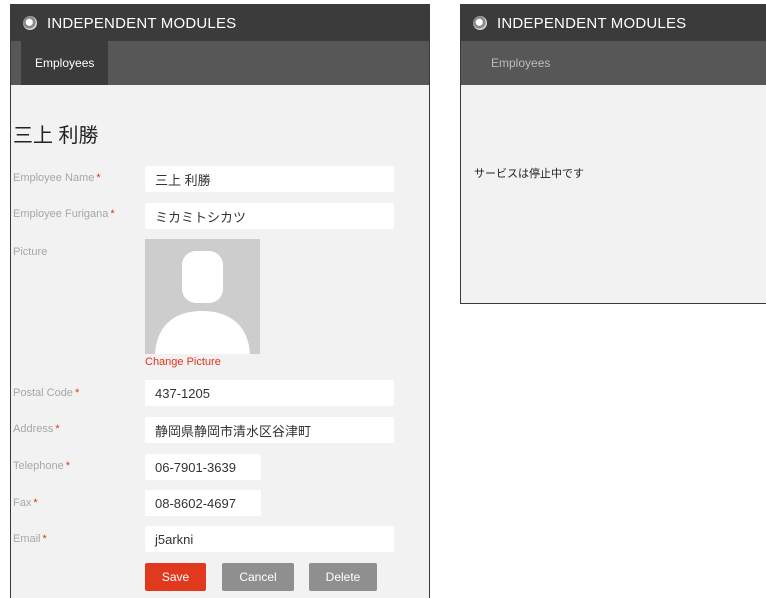 This screenshot has height=598, width=766. What do you see at coordinates (175, 577) in the screenshot?
I see `save-button: Save` at bounding box center [175, 577].